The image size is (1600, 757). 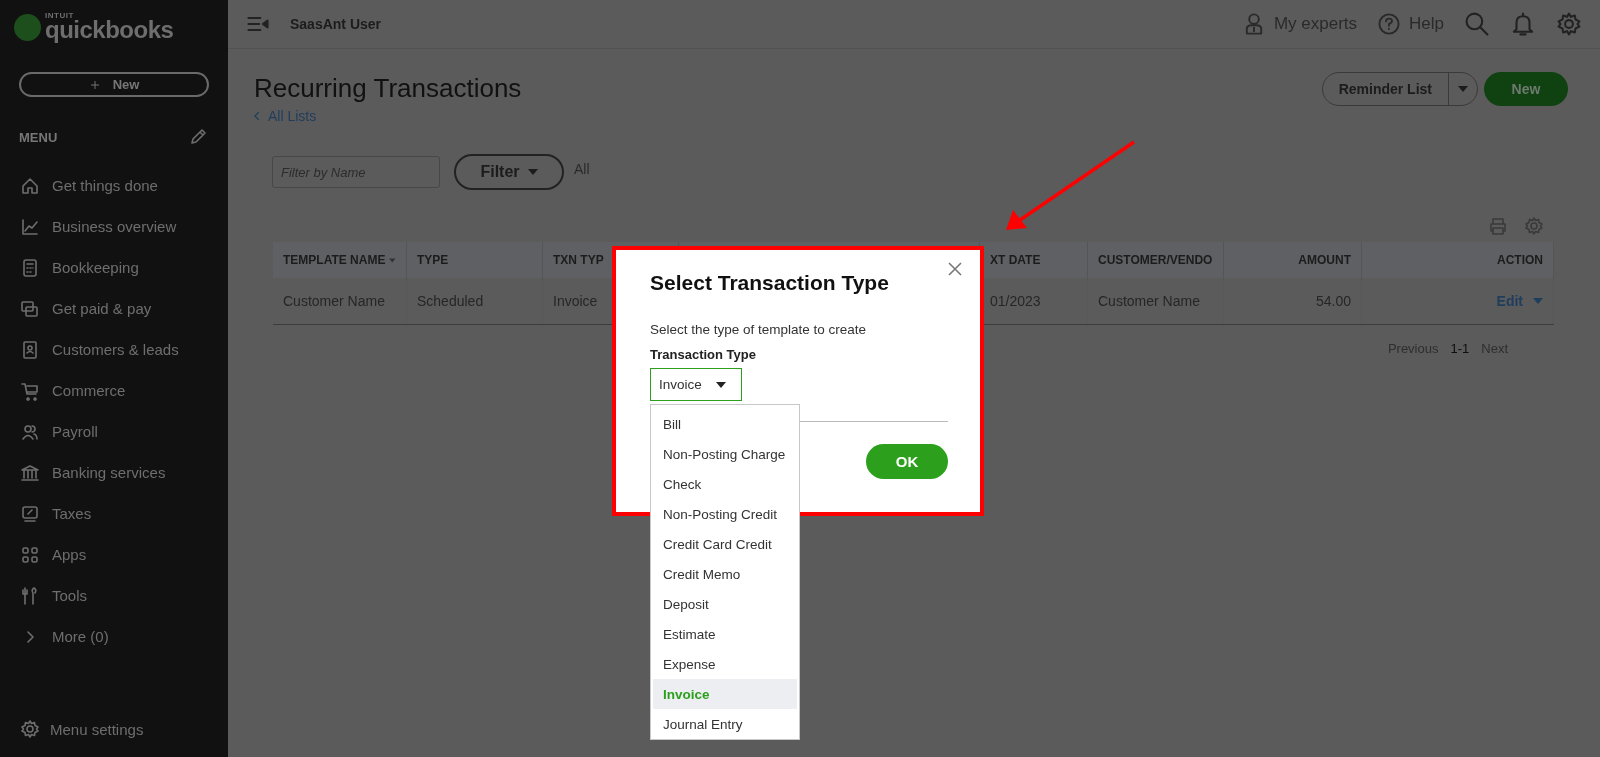 I want to click on sidebar-item: Customers & leads, so click(x=114, y=349).